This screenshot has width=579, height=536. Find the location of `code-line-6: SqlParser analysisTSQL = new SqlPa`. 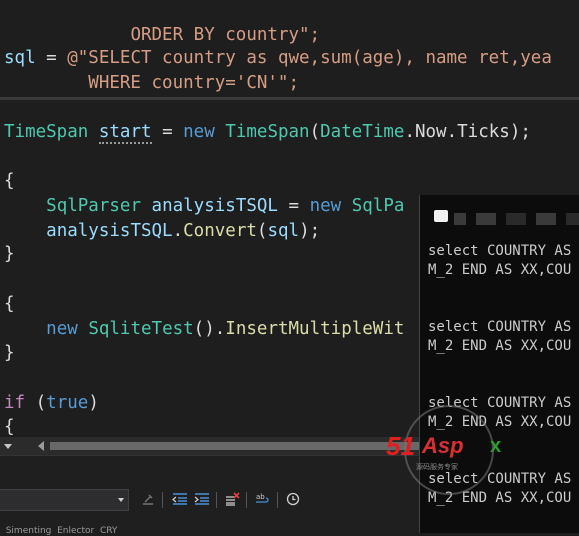

code-line-6: SqlParser analysisTSQL = new SqlPa is located at coordinates (204, 206).